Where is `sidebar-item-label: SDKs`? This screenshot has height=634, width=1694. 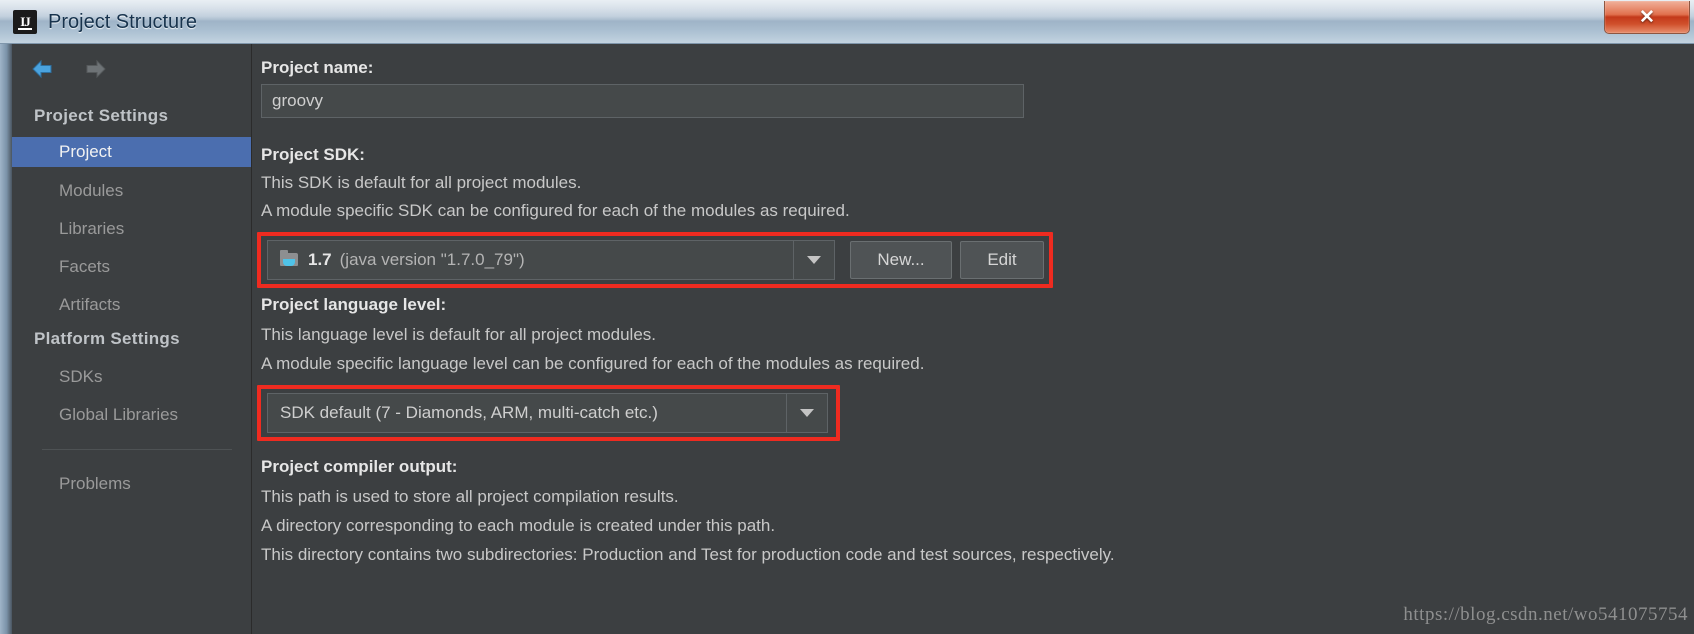 sidebar-item-label: SDKs is located at coordinates (81, 376).